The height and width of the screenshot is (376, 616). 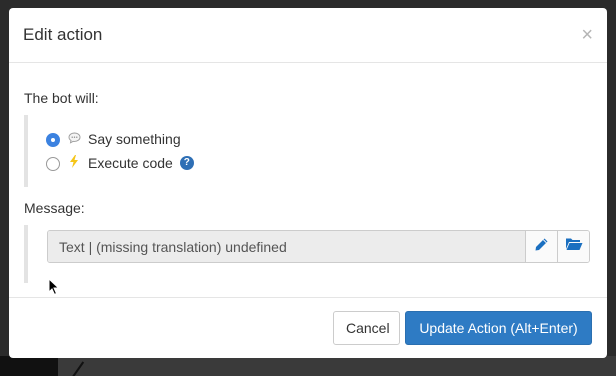 What do you see at coordinates (74, 163) in the screenshot?
I see `lightning-bolt-icon` at bounding box center [74, 163].